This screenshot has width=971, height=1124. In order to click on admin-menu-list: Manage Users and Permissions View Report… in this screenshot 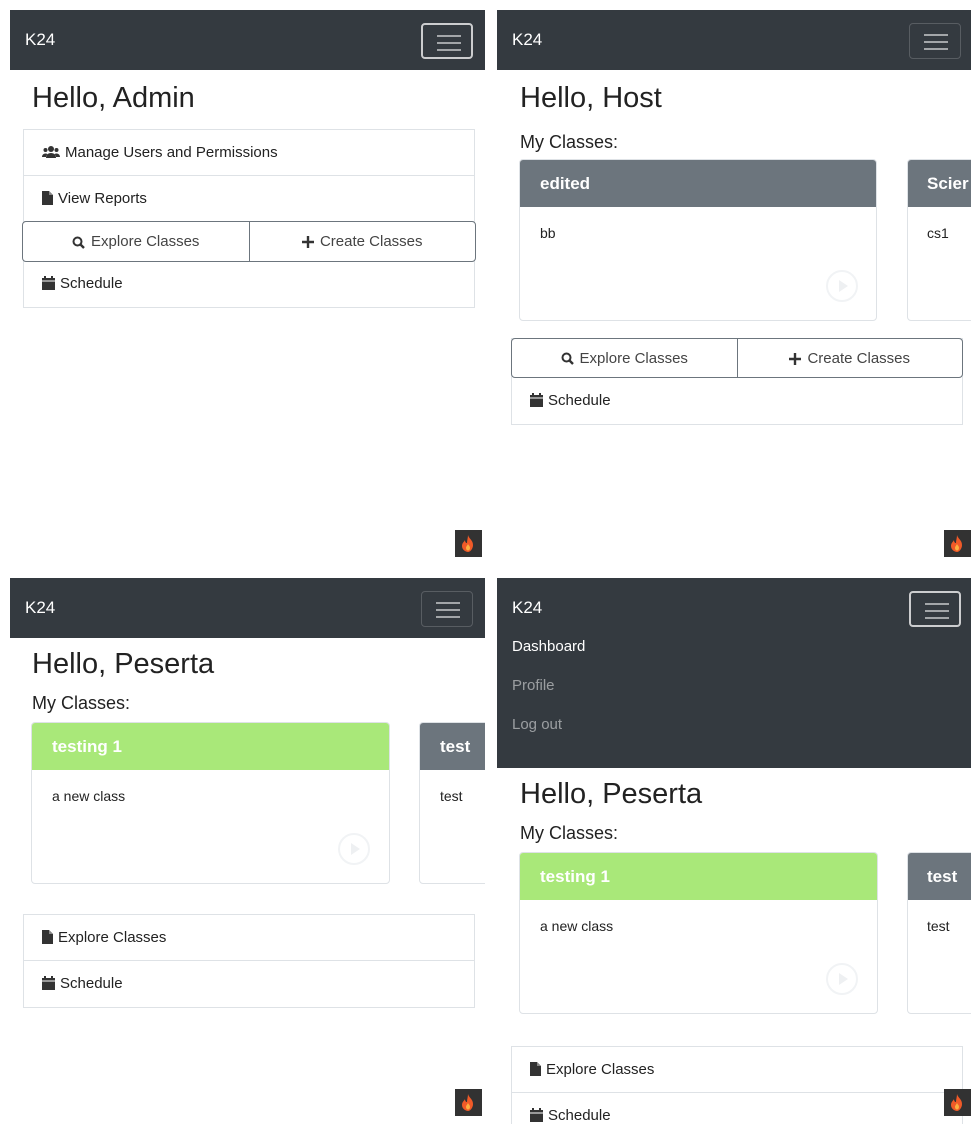, I will do `click(249, 218)`.